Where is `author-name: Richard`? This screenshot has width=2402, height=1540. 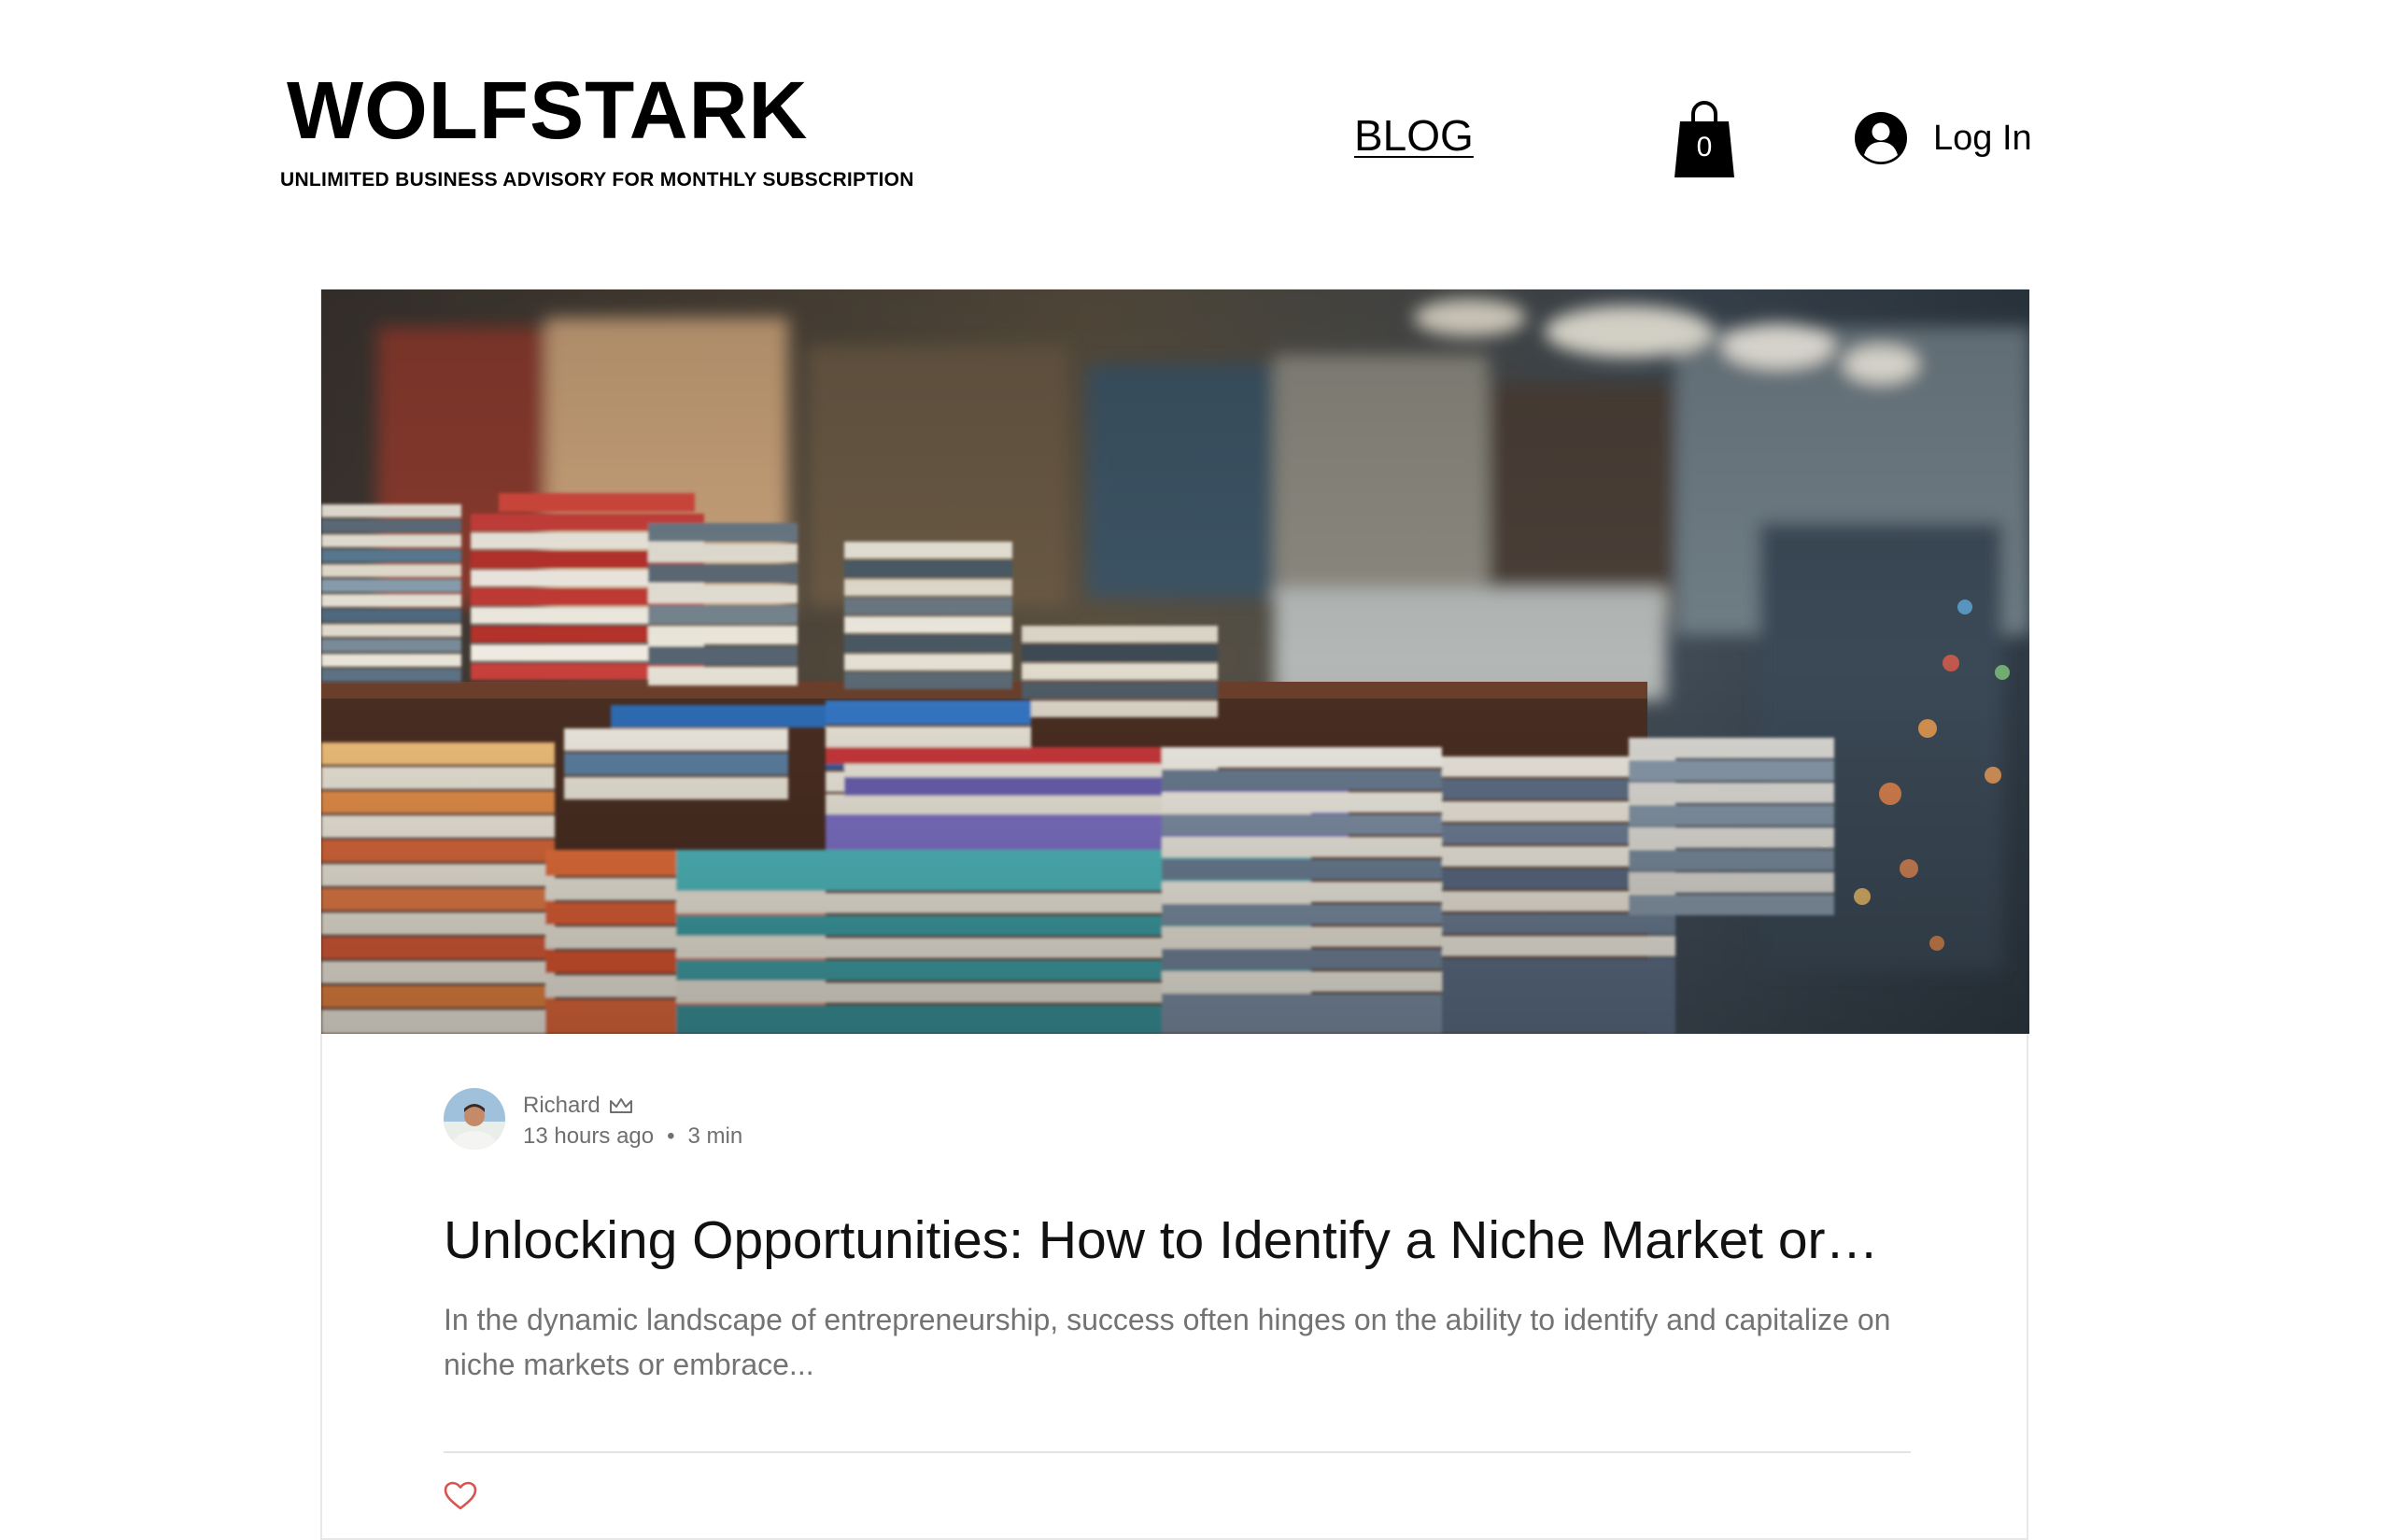
author-name: Richard is located at coordinates (562, 1106).